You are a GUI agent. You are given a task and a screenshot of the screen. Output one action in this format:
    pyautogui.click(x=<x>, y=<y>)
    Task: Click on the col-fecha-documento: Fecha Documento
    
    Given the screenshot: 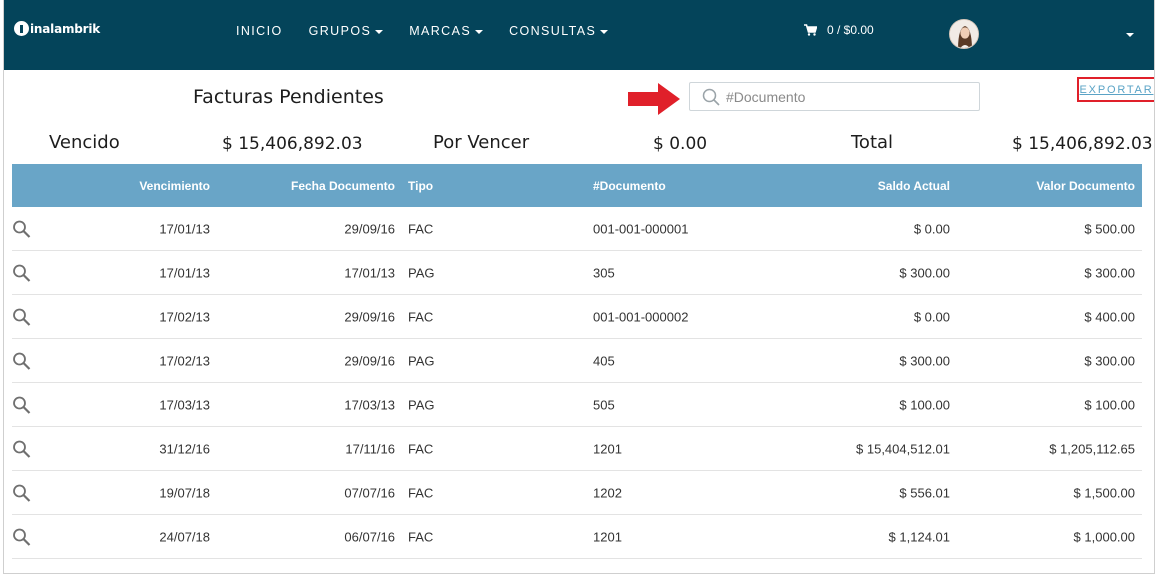 What is the action you would take?
    pyautogui.click(x=343, y=186)
    